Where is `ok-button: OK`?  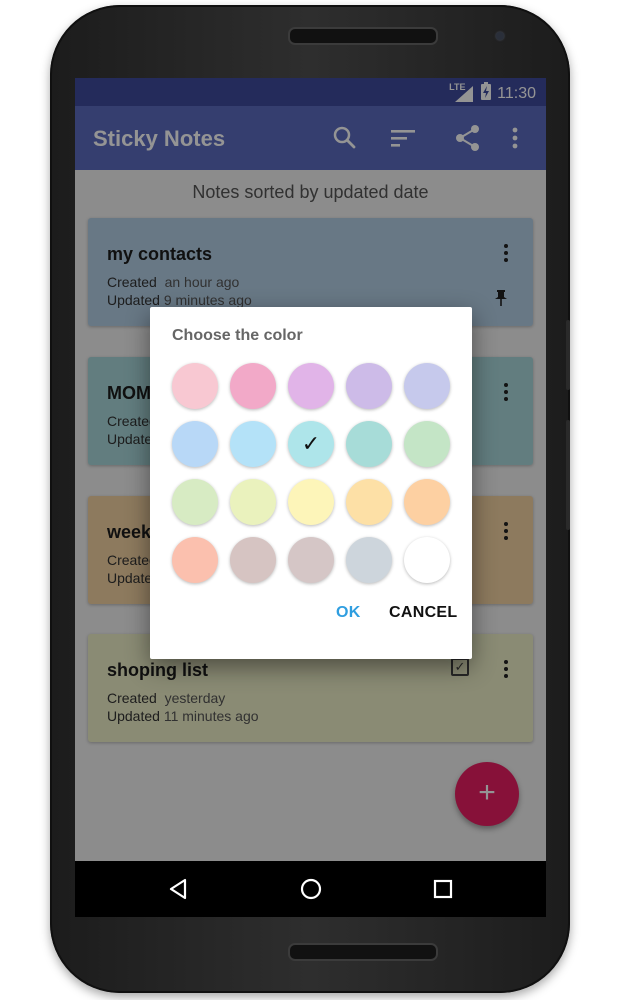
ok-button: OK is located at coordinates (348, 613).